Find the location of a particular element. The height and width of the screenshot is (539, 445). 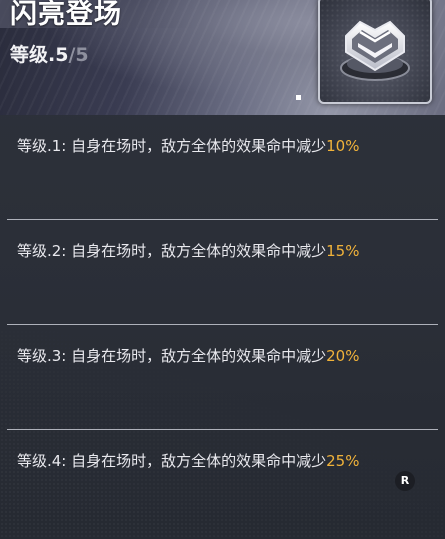

r-button-badge: R is located at coordinates (405, 481).